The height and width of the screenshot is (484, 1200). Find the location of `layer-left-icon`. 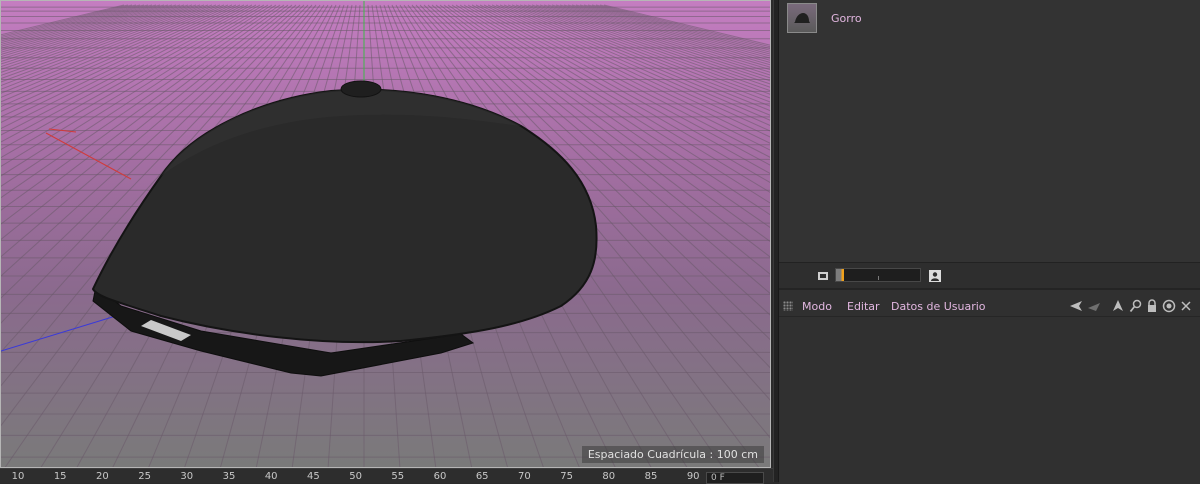

layer-left-icon is located at coordinates (823, 276).